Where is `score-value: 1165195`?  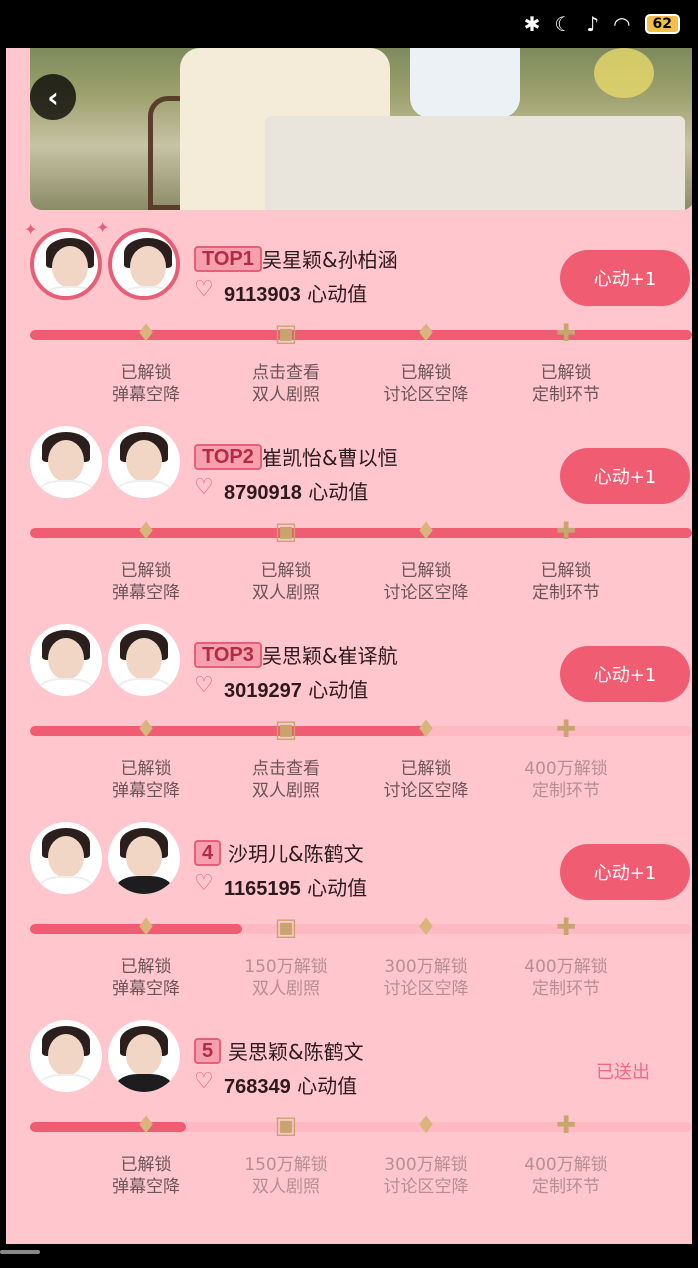
score-value: 1165195 is located at coordinates (262, 889).